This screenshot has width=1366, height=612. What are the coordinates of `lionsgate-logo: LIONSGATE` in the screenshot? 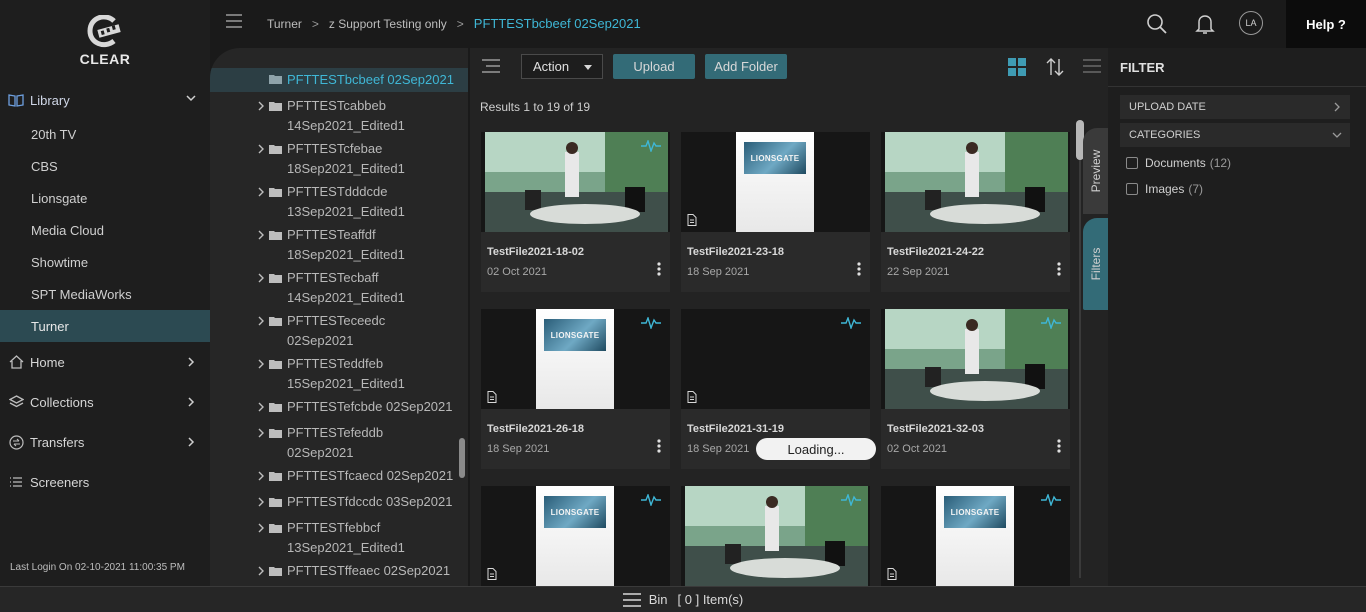 It's located at (575, 335).